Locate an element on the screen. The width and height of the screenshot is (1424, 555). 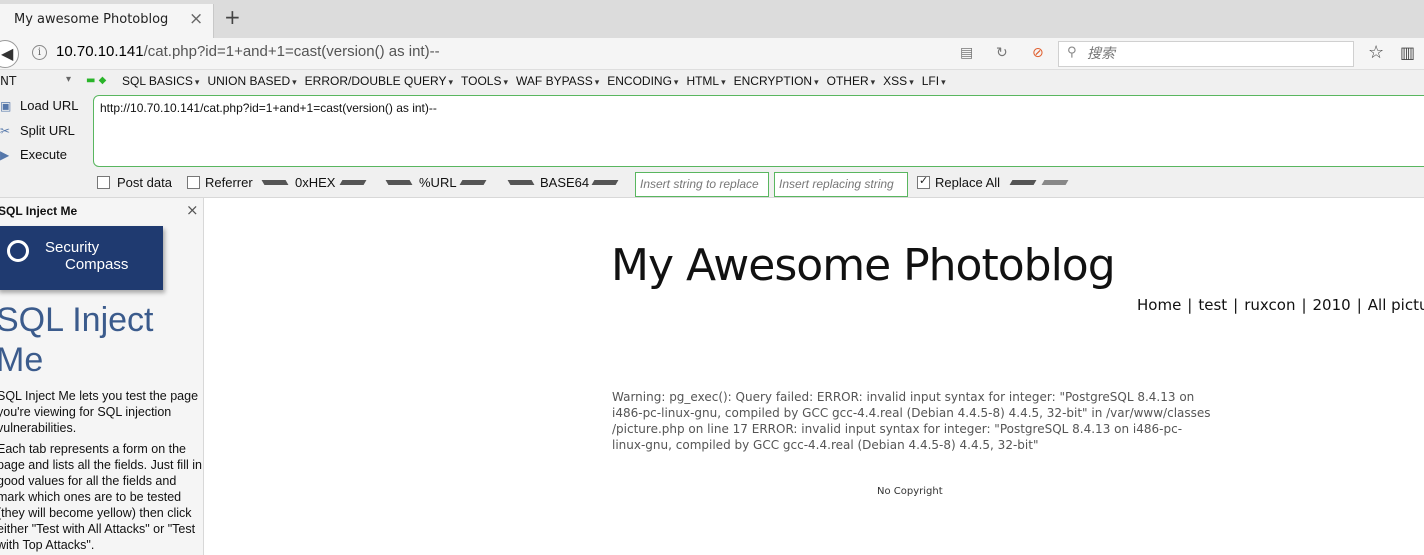
menu-encoding: ENCODING is located at coordinates (642, 81).